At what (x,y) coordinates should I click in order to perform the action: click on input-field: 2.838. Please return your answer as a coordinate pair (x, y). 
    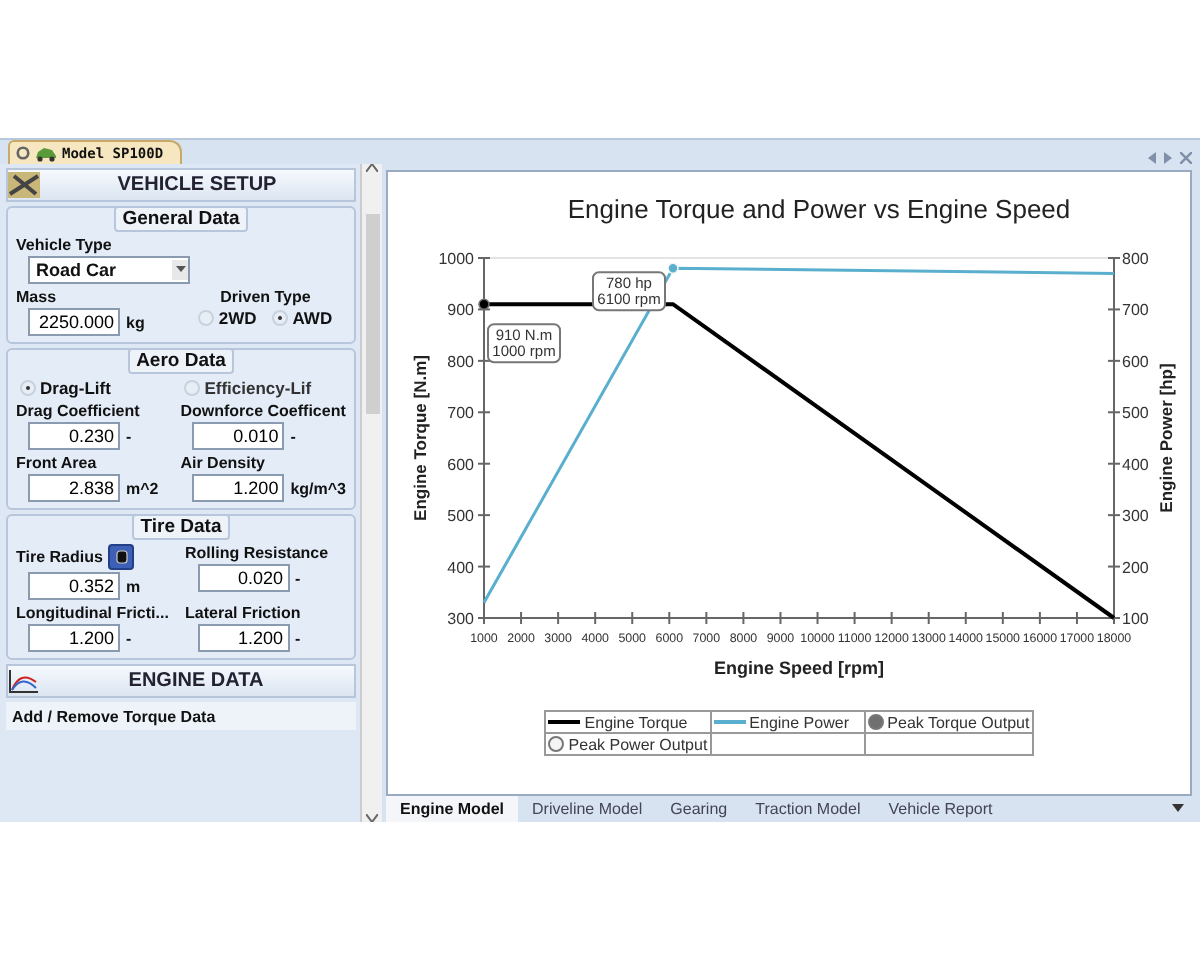
    Looking at the image, I should click on (74, 488).